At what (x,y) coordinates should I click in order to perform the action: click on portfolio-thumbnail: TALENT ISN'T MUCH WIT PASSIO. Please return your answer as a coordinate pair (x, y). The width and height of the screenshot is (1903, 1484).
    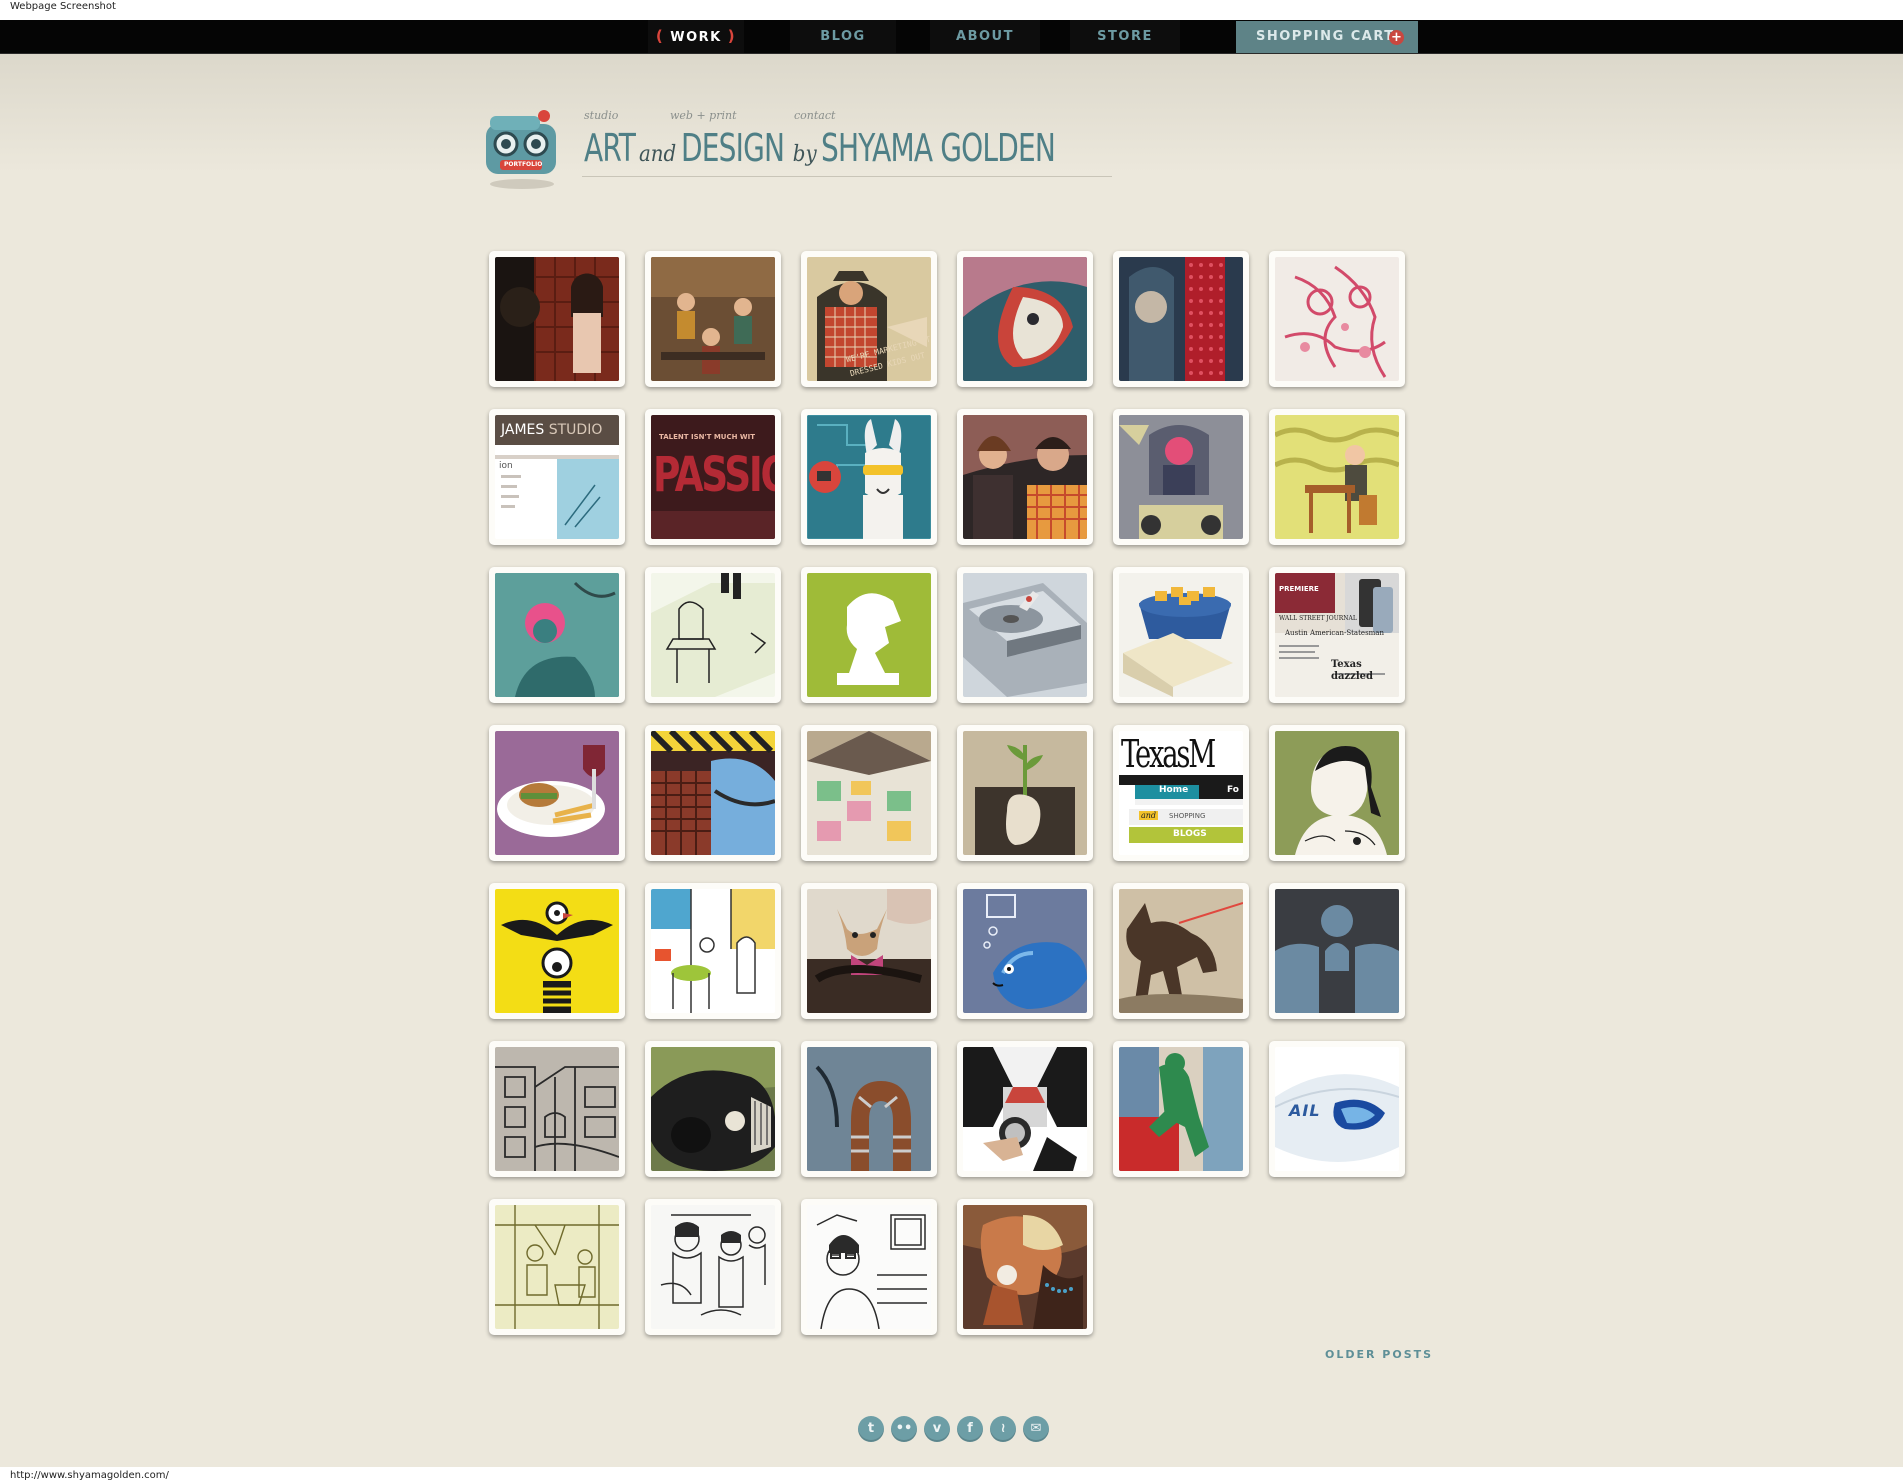
    Looking at the image, I should click on (713, 477).